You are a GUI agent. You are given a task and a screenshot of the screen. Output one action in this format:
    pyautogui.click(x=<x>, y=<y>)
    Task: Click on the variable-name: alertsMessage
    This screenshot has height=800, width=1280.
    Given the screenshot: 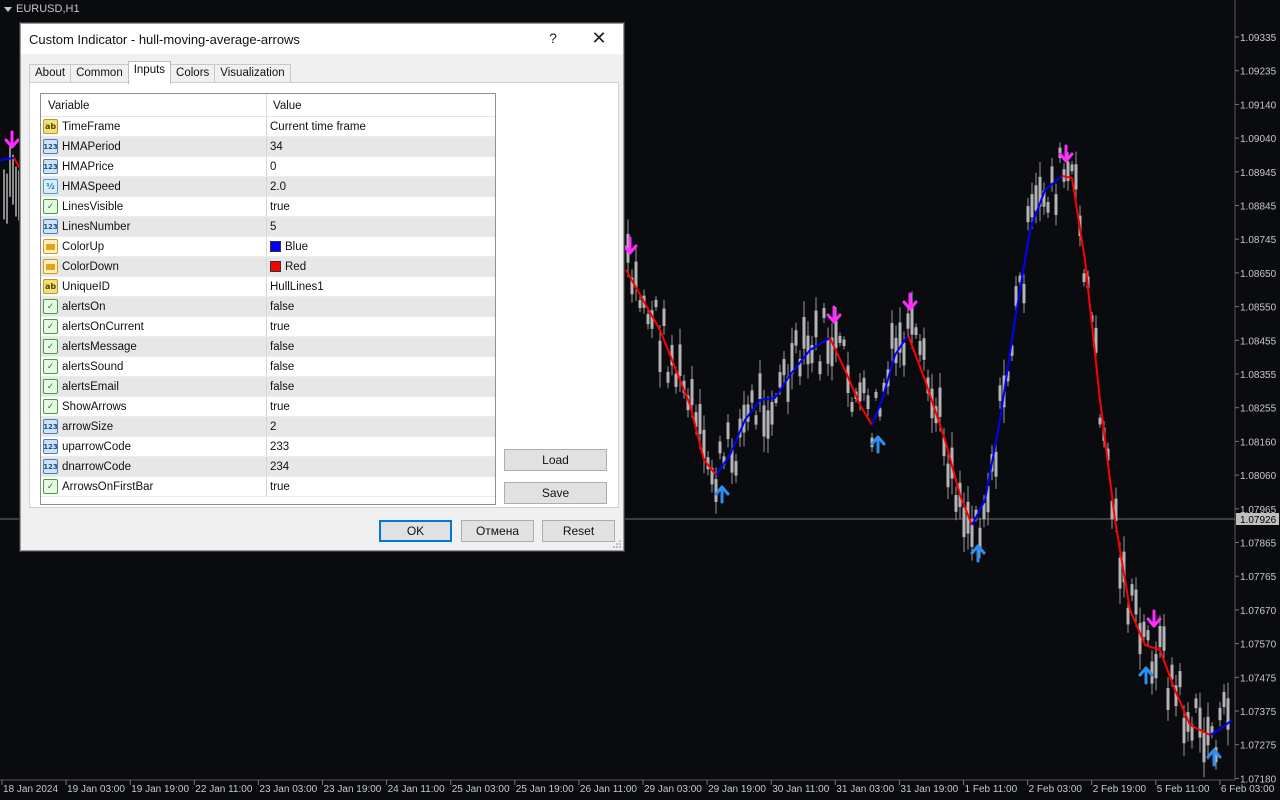 What is the action you would take?
    pyautogui.click(x=99, y=346)
    